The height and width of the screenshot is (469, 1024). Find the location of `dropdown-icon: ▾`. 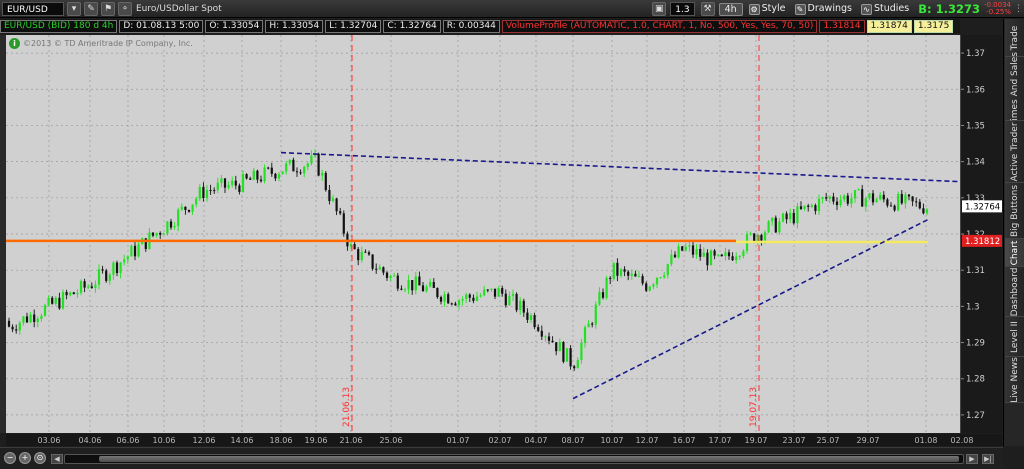

dropdown-icon: ▾ is located at coordinates (74, 8).